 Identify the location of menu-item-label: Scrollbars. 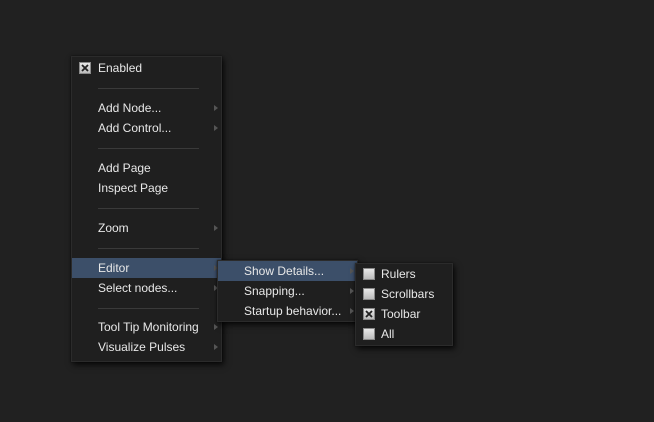
(408, 294).